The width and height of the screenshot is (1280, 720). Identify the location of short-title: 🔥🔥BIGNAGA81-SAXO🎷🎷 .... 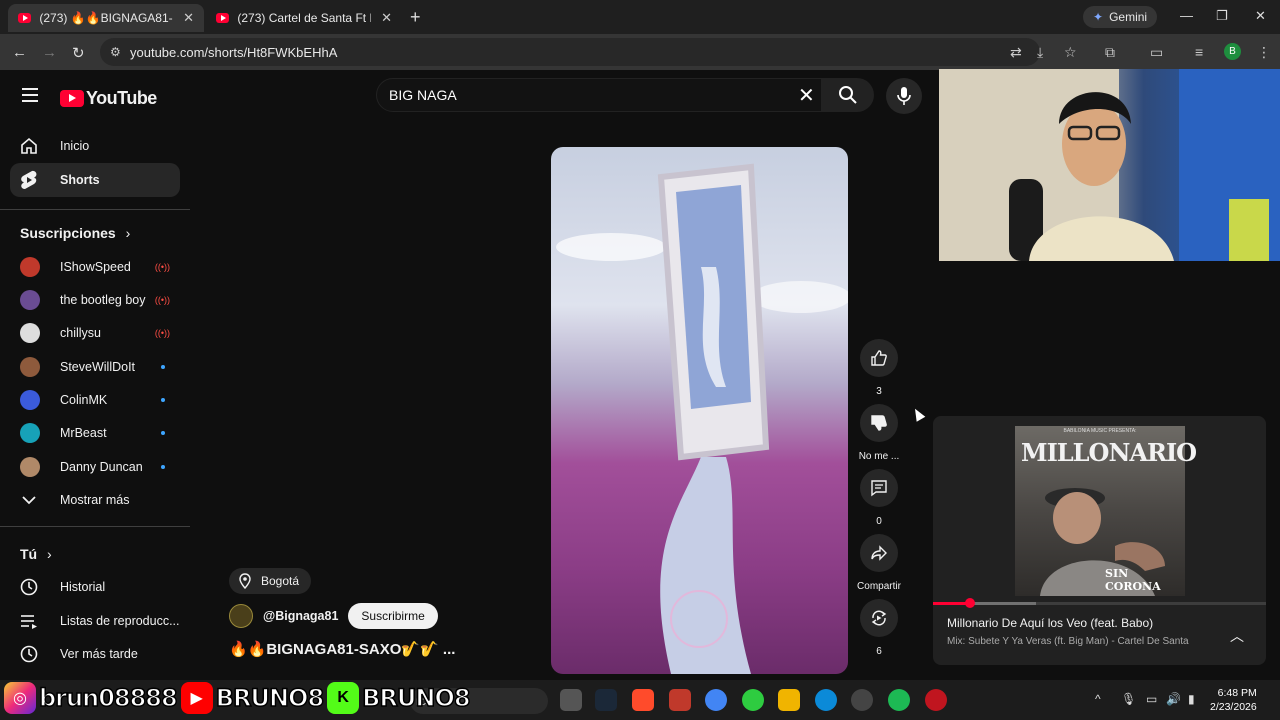
(342, 649).